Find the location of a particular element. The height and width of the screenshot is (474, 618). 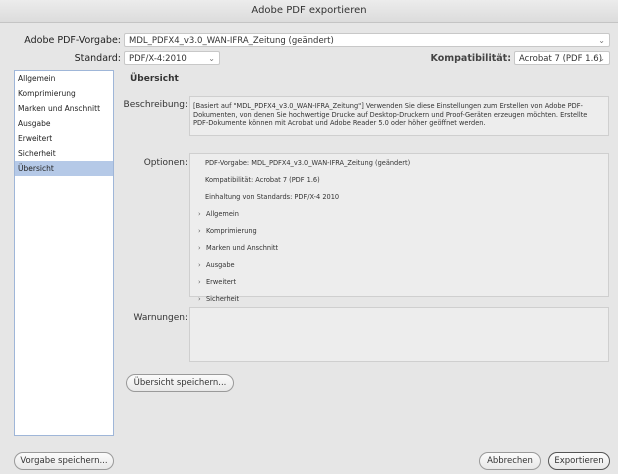

options-label: Optionen: is located at coordinates (165, 163).